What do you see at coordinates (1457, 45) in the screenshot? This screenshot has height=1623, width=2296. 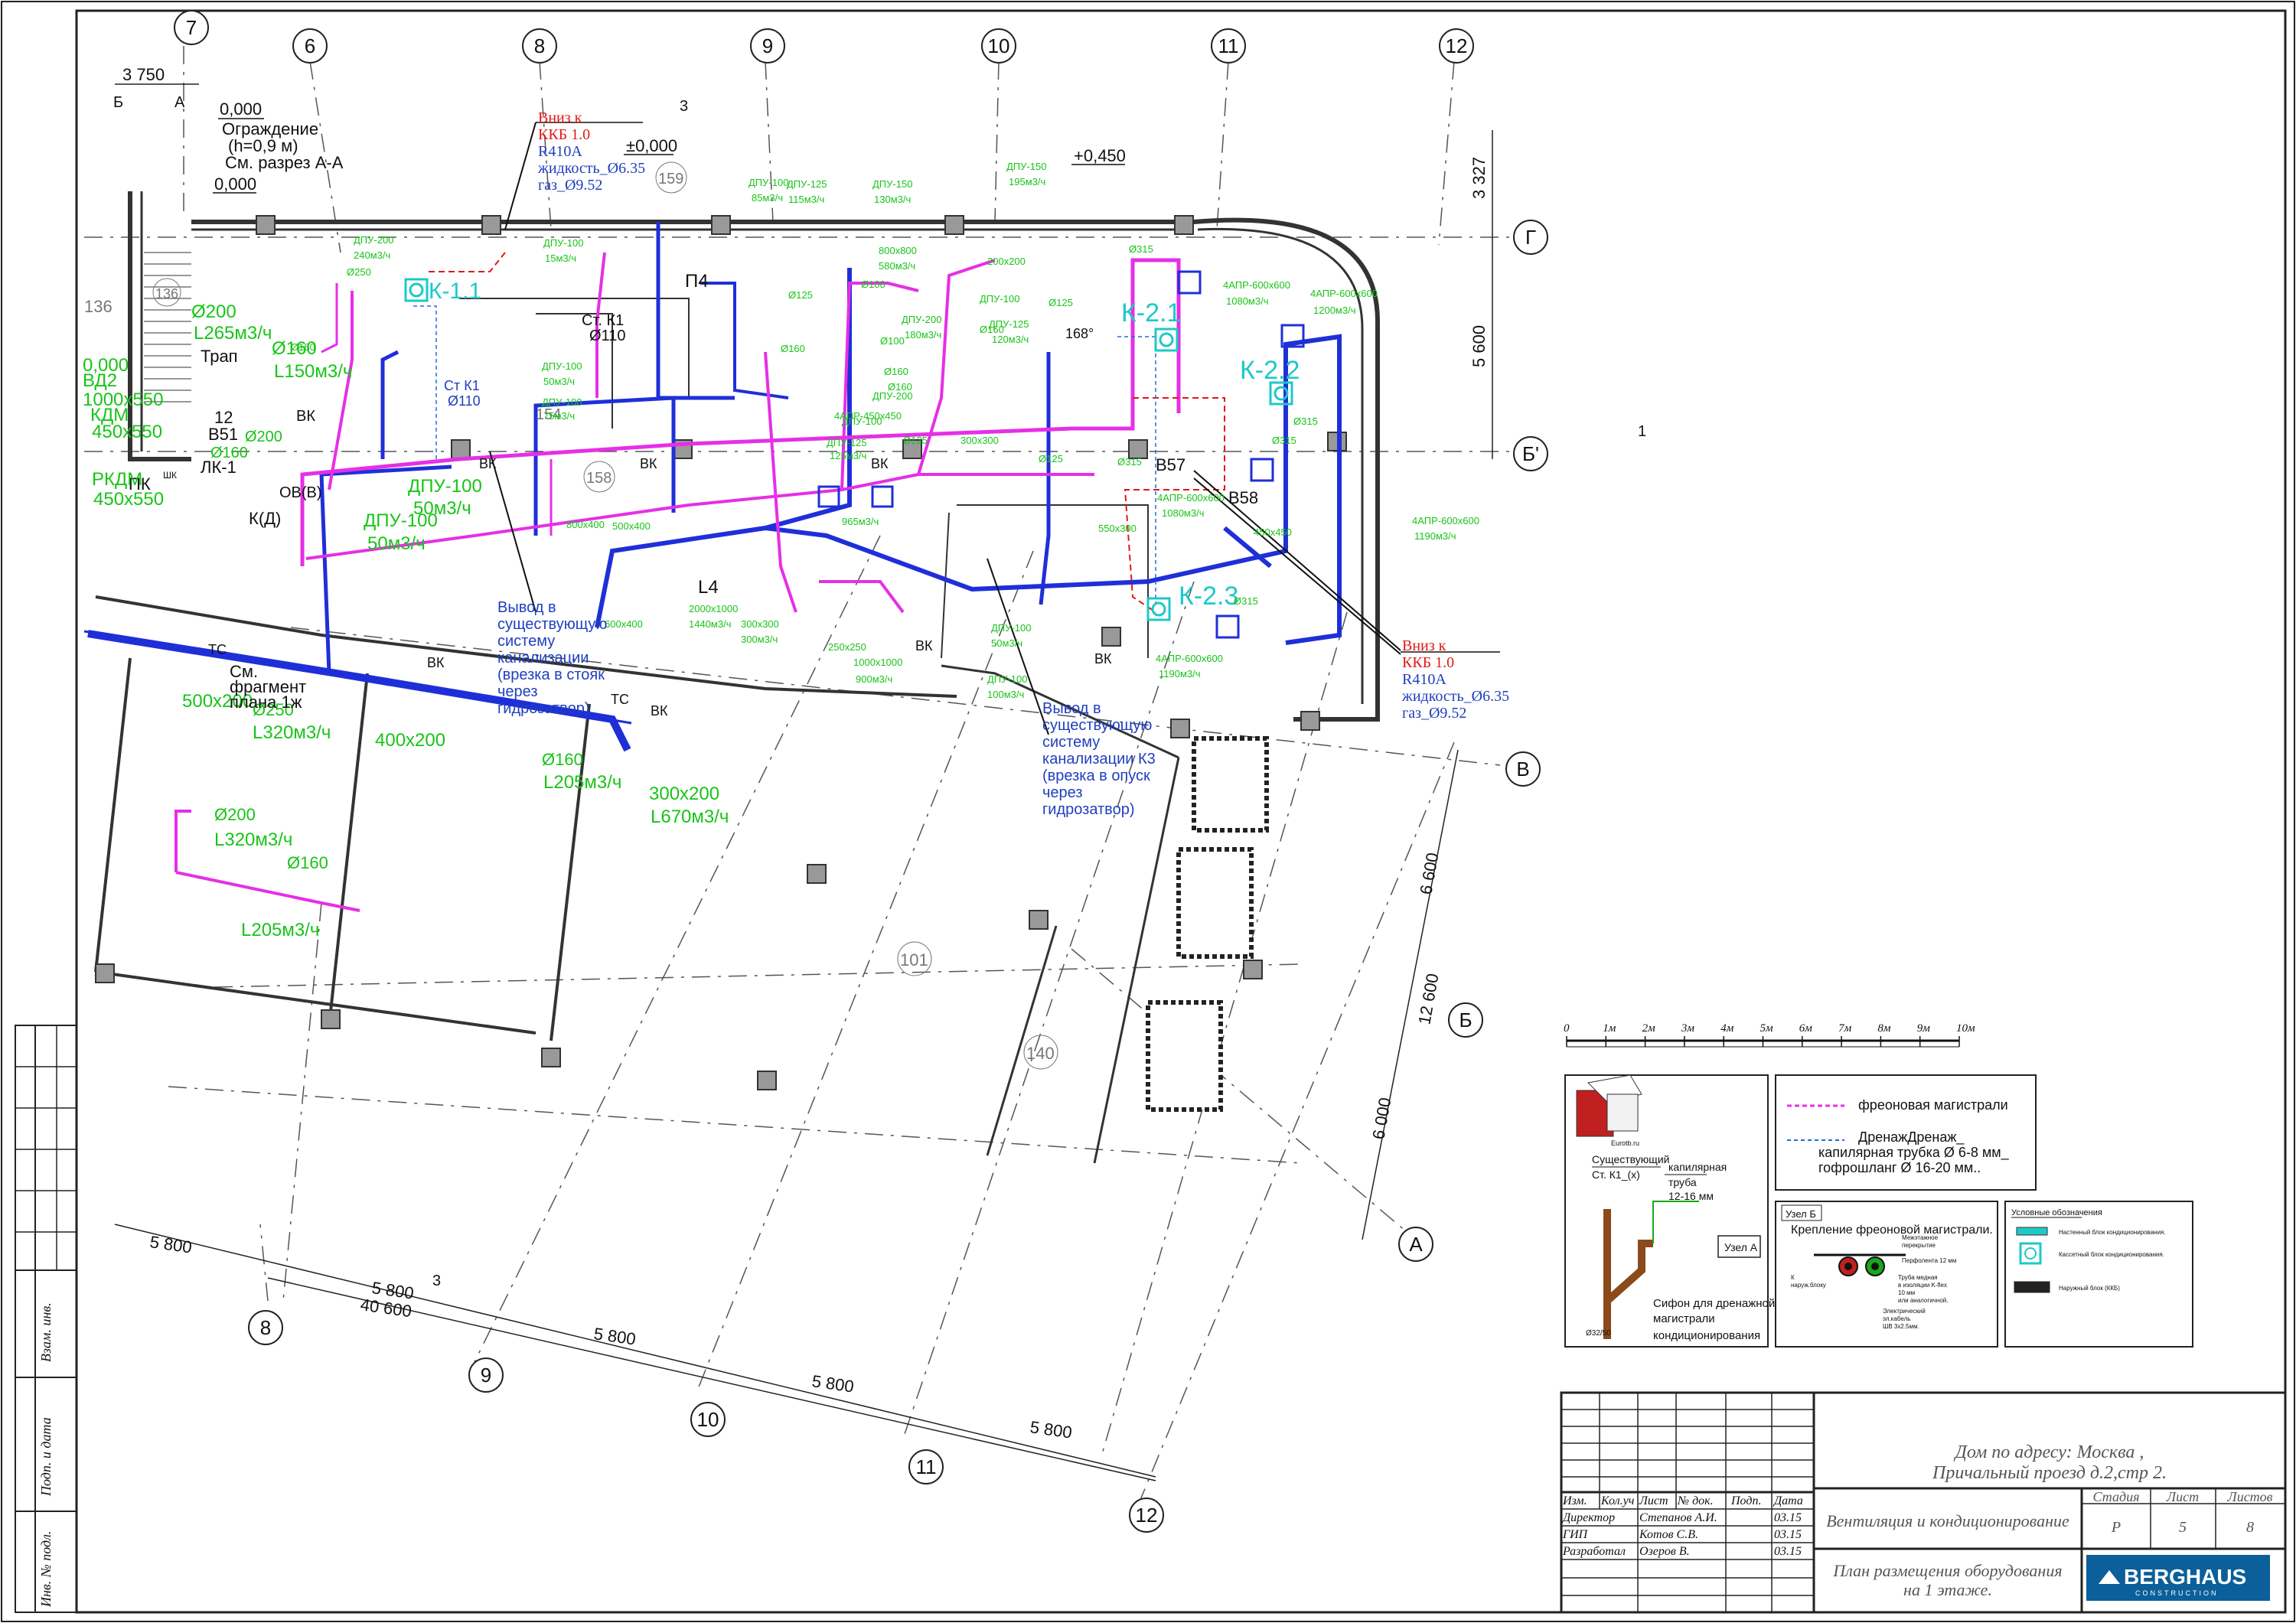 I see `axis-top-12: 12` at bounding box center [1457, 45].